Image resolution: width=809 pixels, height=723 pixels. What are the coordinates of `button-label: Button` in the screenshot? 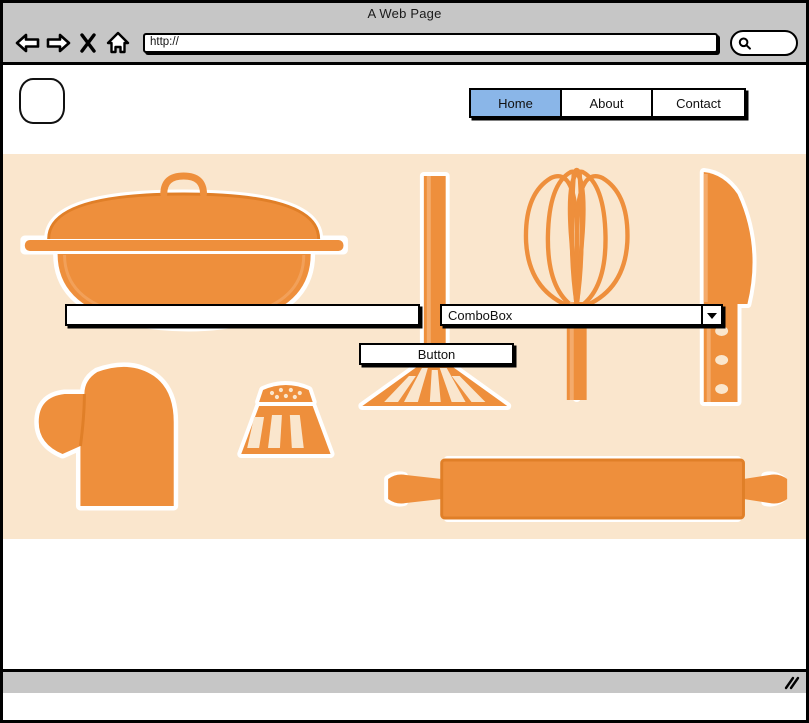 It's located at (436, 354).